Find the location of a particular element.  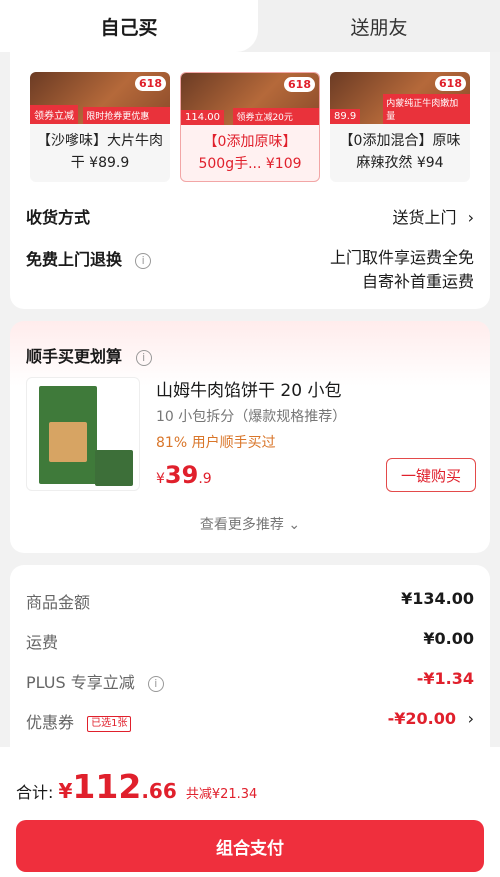

see-more-recommendations: 查看更多推荐 ⌄ is located at coordinates (250, 524).